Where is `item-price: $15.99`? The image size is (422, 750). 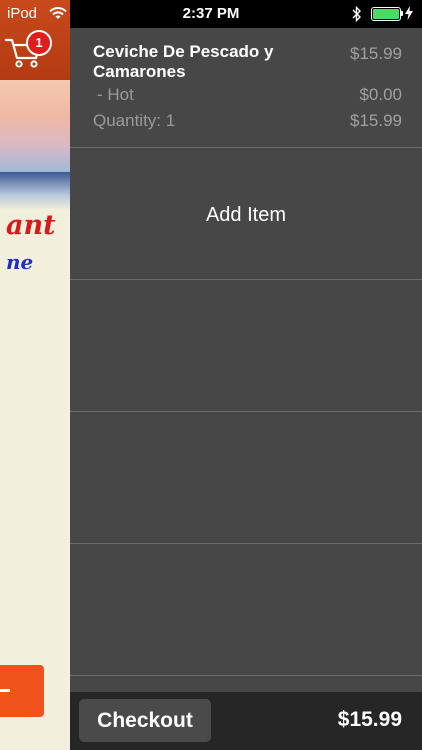
item-price: $15.99 is located at coordinates (376, 53).